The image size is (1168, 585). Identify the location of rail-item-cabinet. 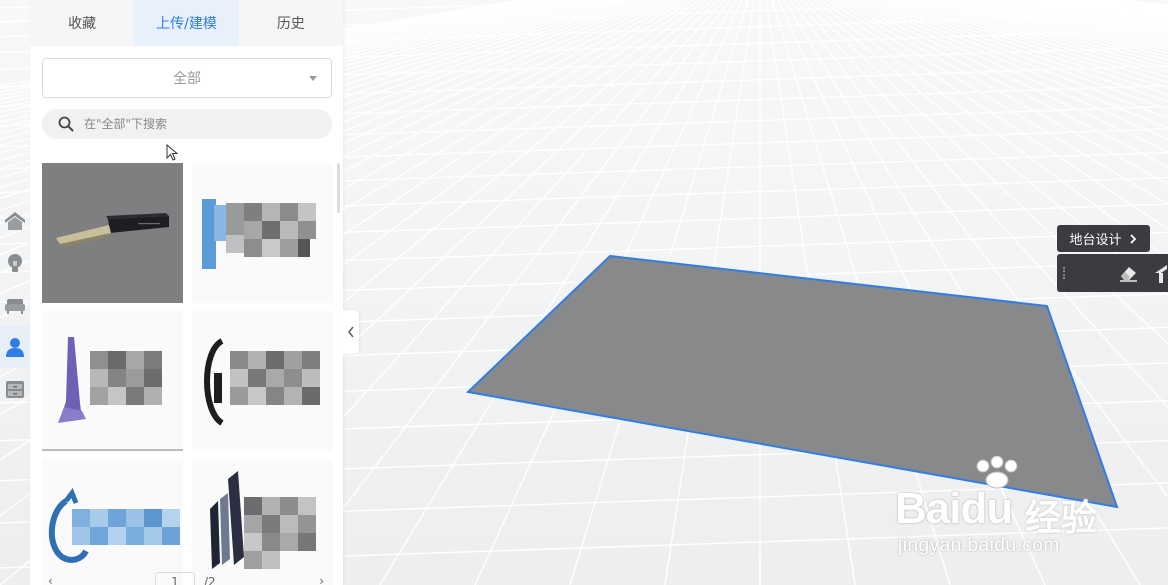
(15, 389).